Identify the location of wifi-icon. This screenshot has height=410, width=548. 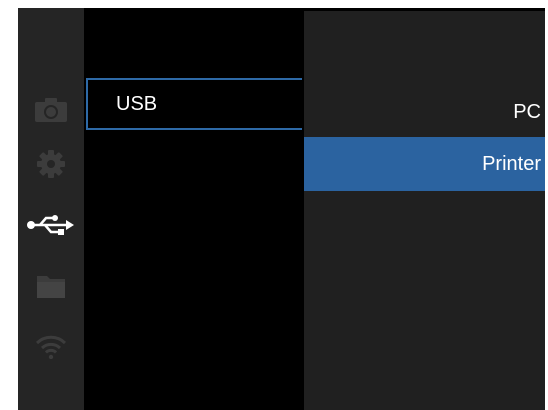
(51, 347).